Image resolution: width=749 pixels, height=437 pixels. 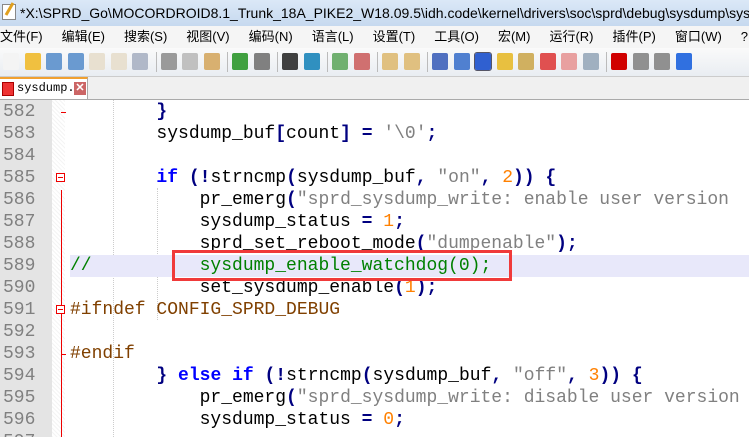 I want to click on sync-horizontal-icon, so click(x=411, y=61).